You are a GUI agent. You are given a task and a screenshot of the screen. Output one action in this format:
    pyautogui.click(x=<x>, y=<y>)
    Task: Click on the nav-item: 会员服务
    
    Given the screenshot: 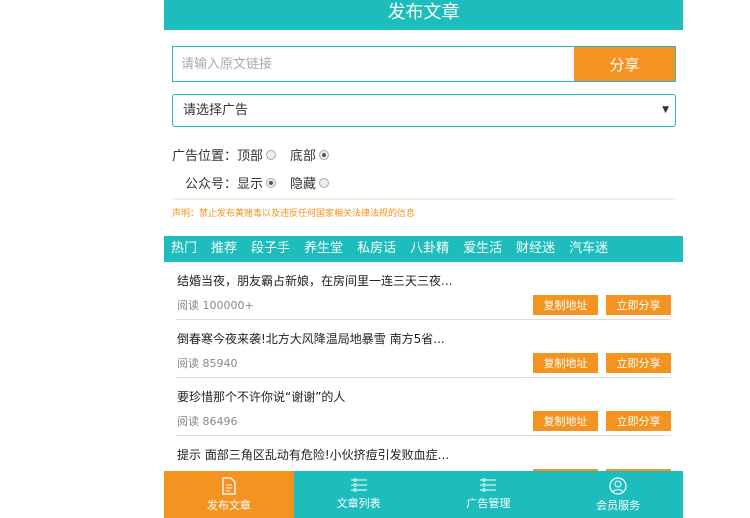 What is the action you would take?
    pyautogui.click(x=618, y=494)
    